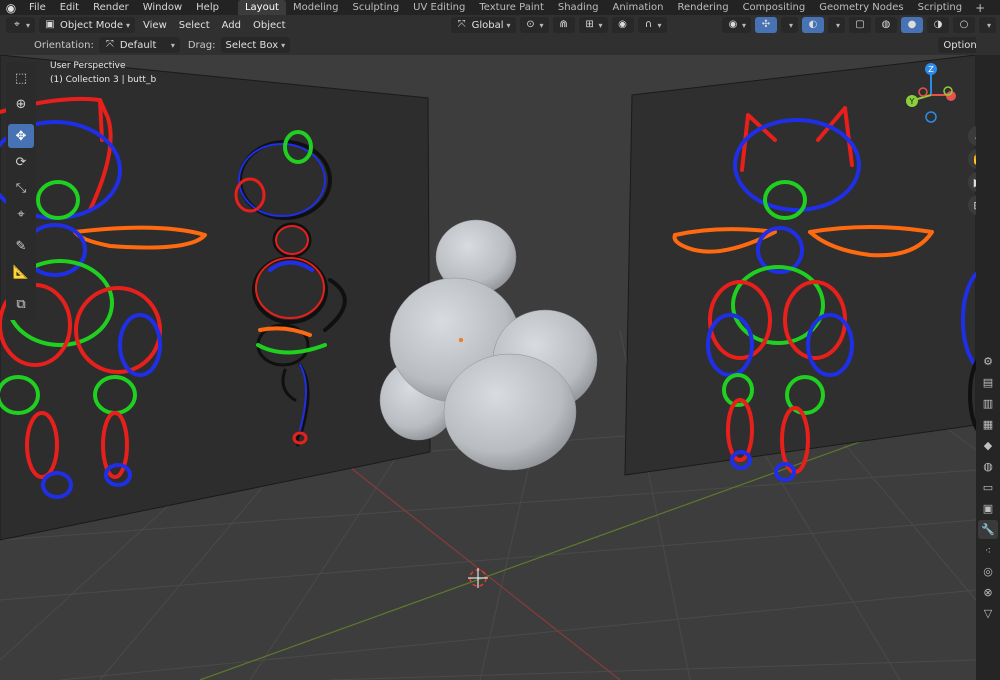 The height and width of the screenshot is (680, 1000). I want to click on add-workspace-button: +, so click(980, 8).